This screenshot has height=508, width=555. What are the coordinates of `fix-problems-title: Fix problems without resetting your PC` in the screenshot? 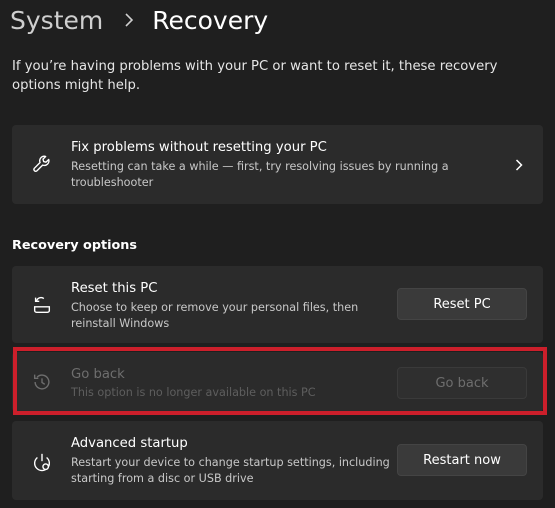 It's located at (199, 147).